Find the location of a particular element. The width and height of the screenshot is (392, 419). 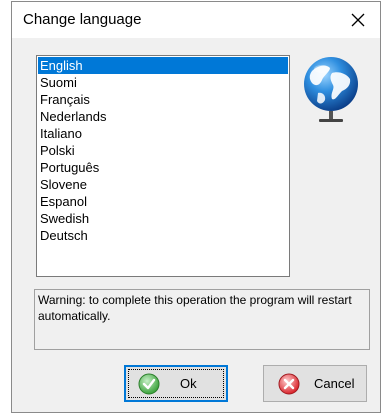

language-option: Nederlands is located at coordinates (163, 116).